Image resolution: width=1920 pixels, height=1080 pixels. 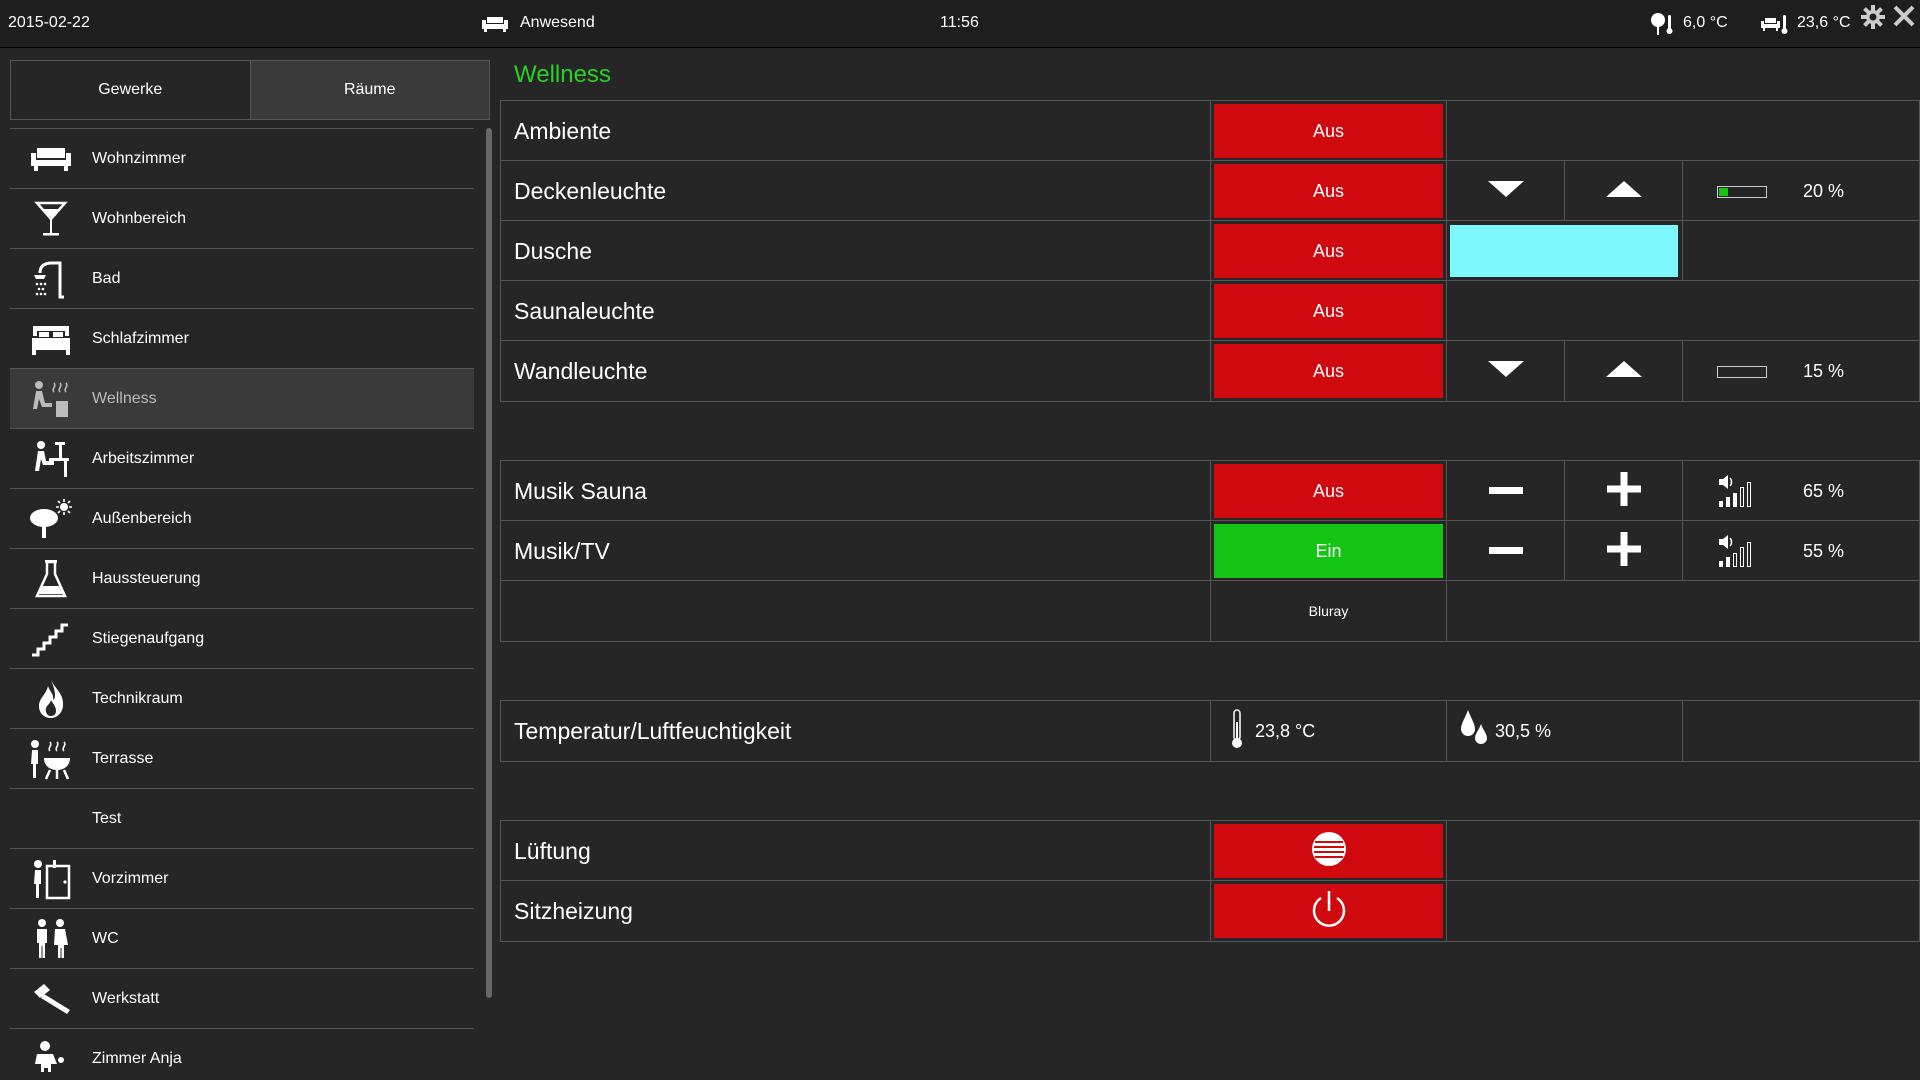 I want to click on ambiente-toggle-button: Aus, so click(x=1328, y=131).